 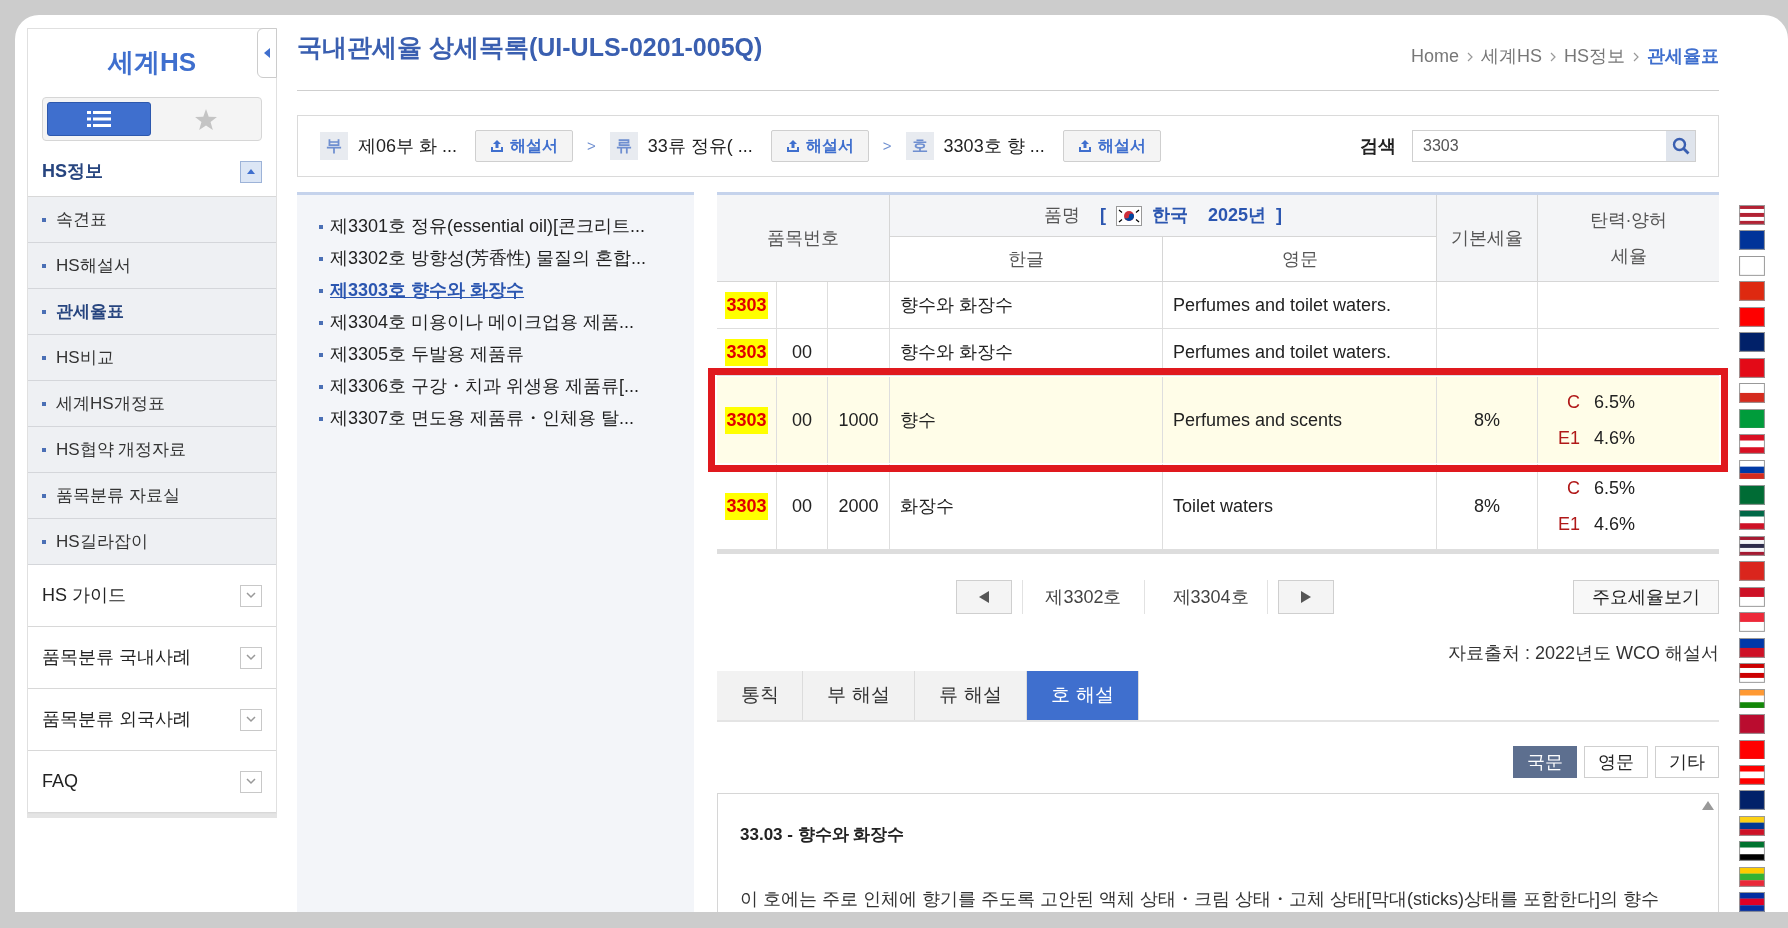 What do you see at coordinates (116, 719) in the screenshot?
I see `section-title: 품목분류 외국사례` at bounding box center [116, 719].